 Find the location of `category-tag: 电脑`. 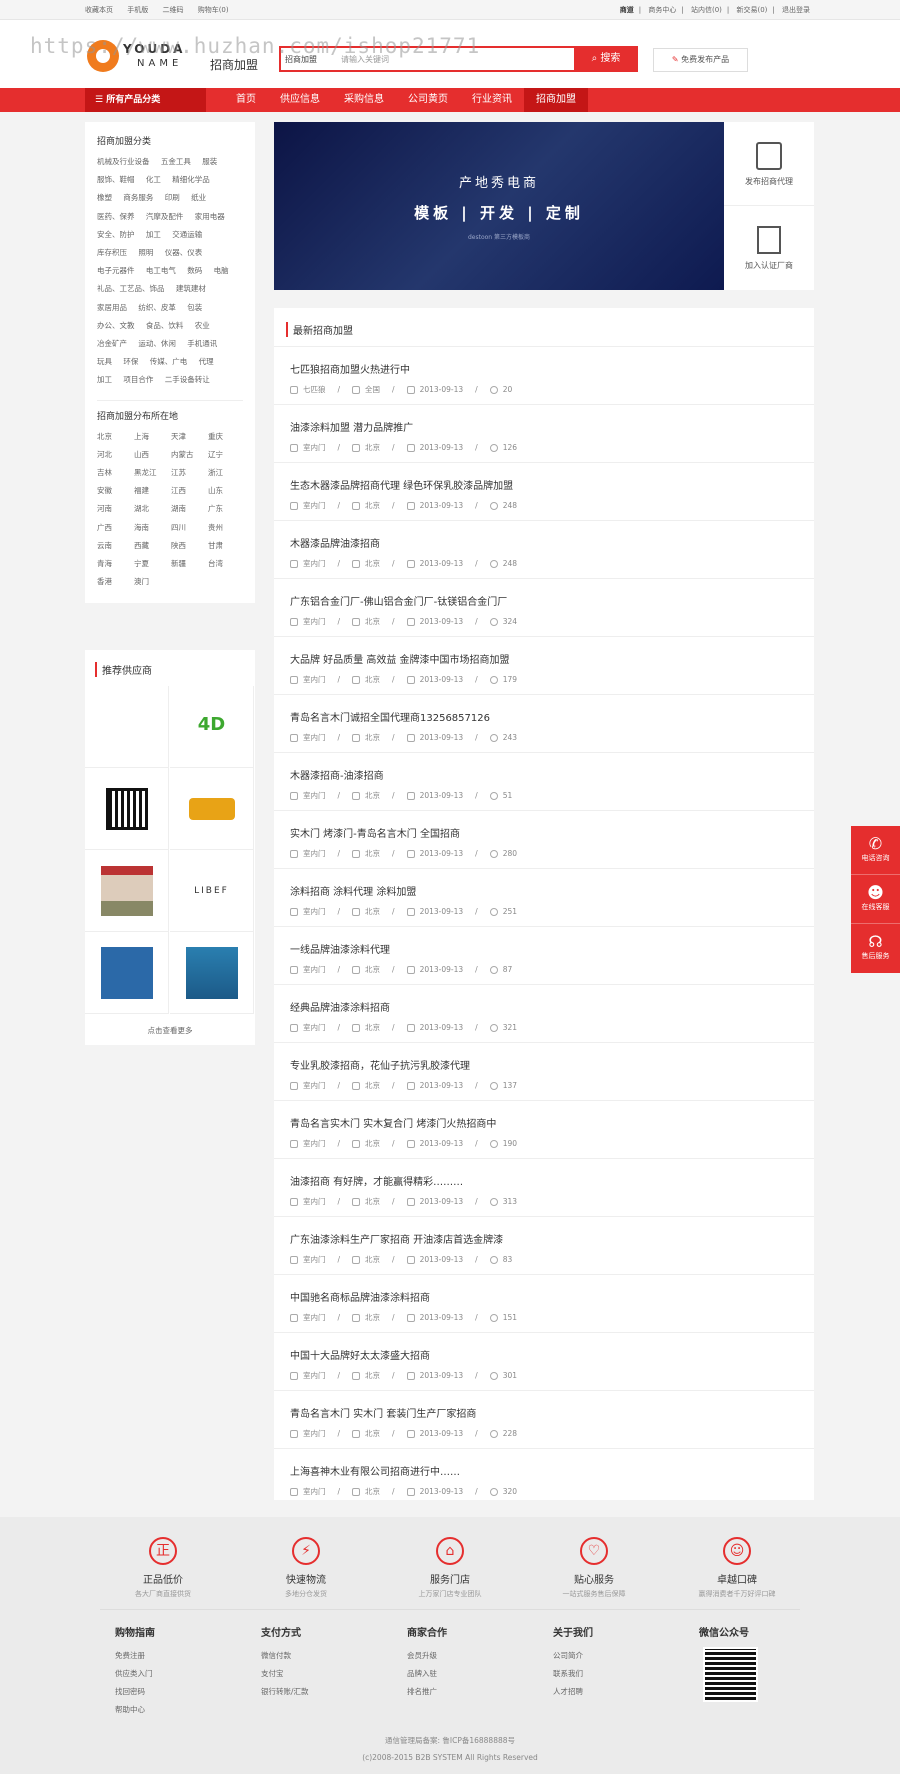

category-tag: 电脑 is located at coordinates (221, 270).